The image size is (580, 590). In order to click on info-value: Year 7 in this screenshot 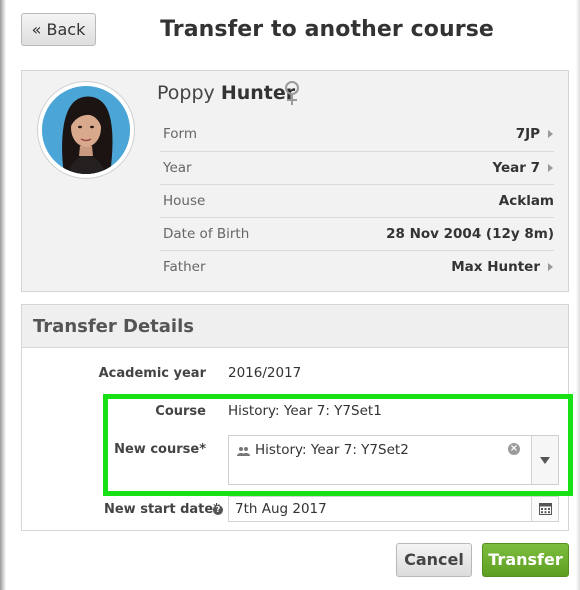, I will do `click(516, 168)`.